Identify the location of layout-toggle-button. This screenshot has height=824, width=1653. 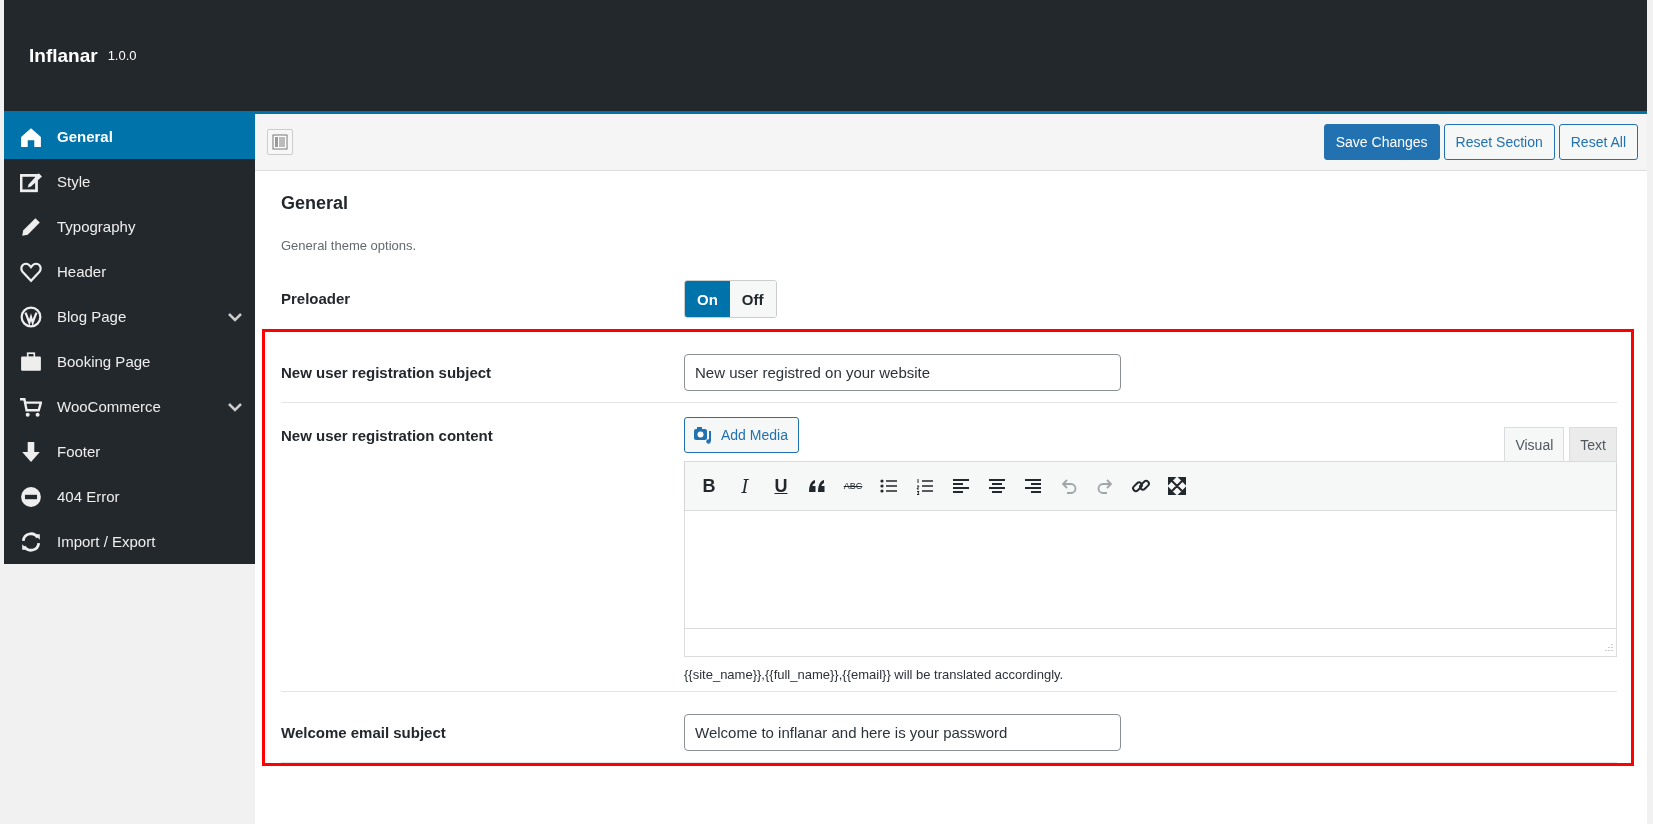
(280, 142).